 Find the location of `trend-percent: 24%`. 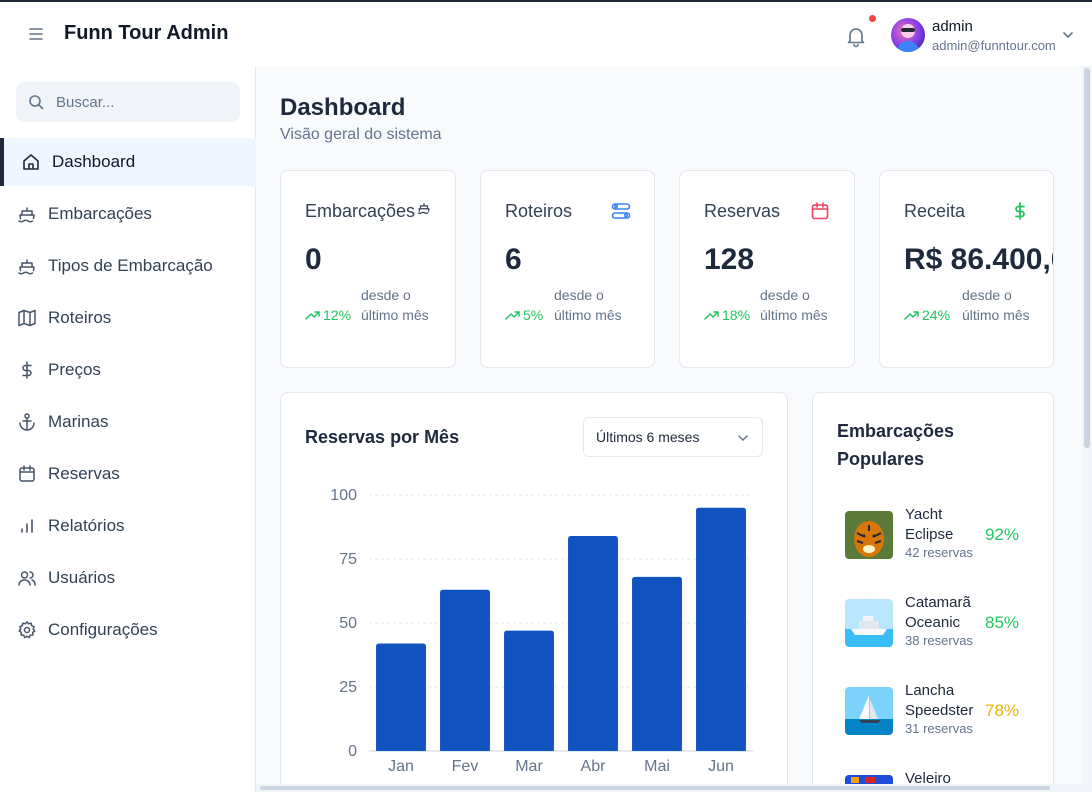

trend-percent: 24% is located at coordinates (936, 315).